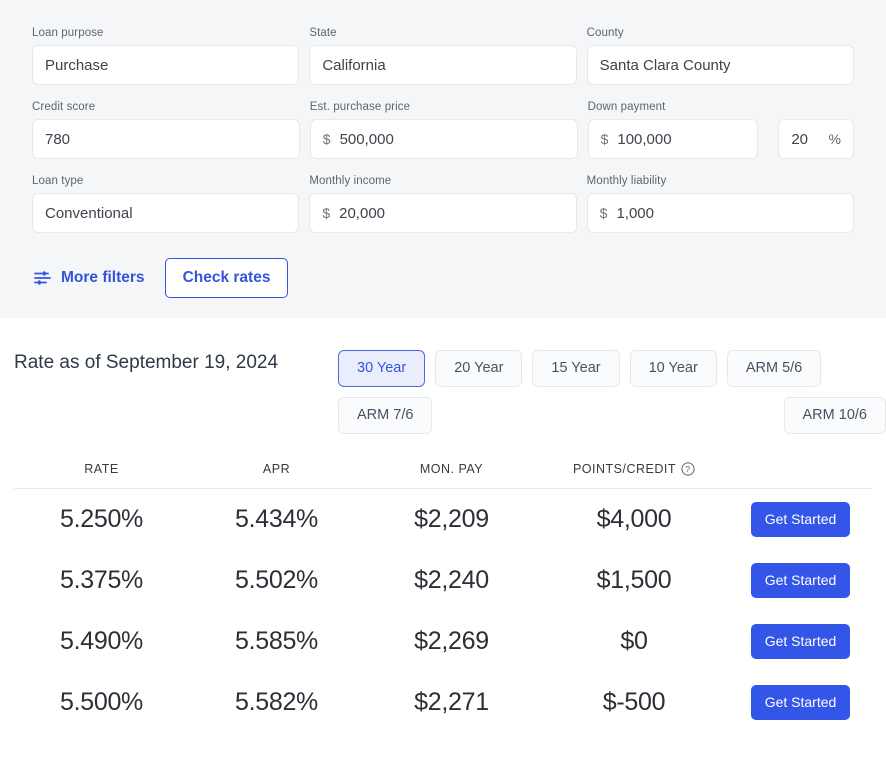  I want to click on value-county: Santa Clara County, so click(665, 65).